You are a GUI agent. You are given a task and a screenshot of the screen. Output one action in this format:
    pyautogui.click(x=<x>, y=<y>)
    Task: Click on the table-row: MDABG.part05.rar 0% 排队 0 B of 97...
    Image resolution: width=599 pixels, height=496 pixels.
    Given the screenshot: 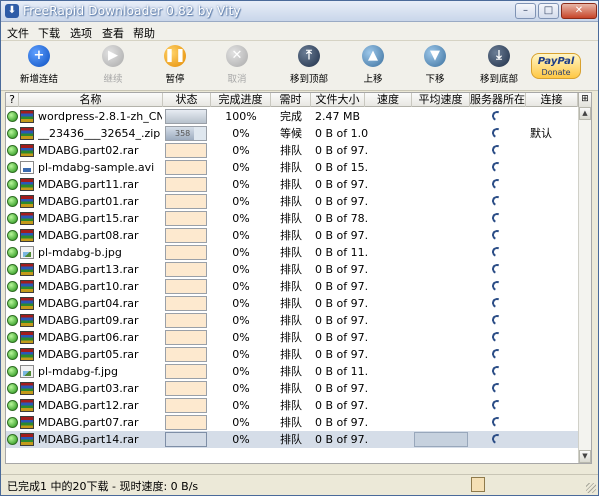 What is the action you would take?
    pyautogui.click(x=298, y=354)
    